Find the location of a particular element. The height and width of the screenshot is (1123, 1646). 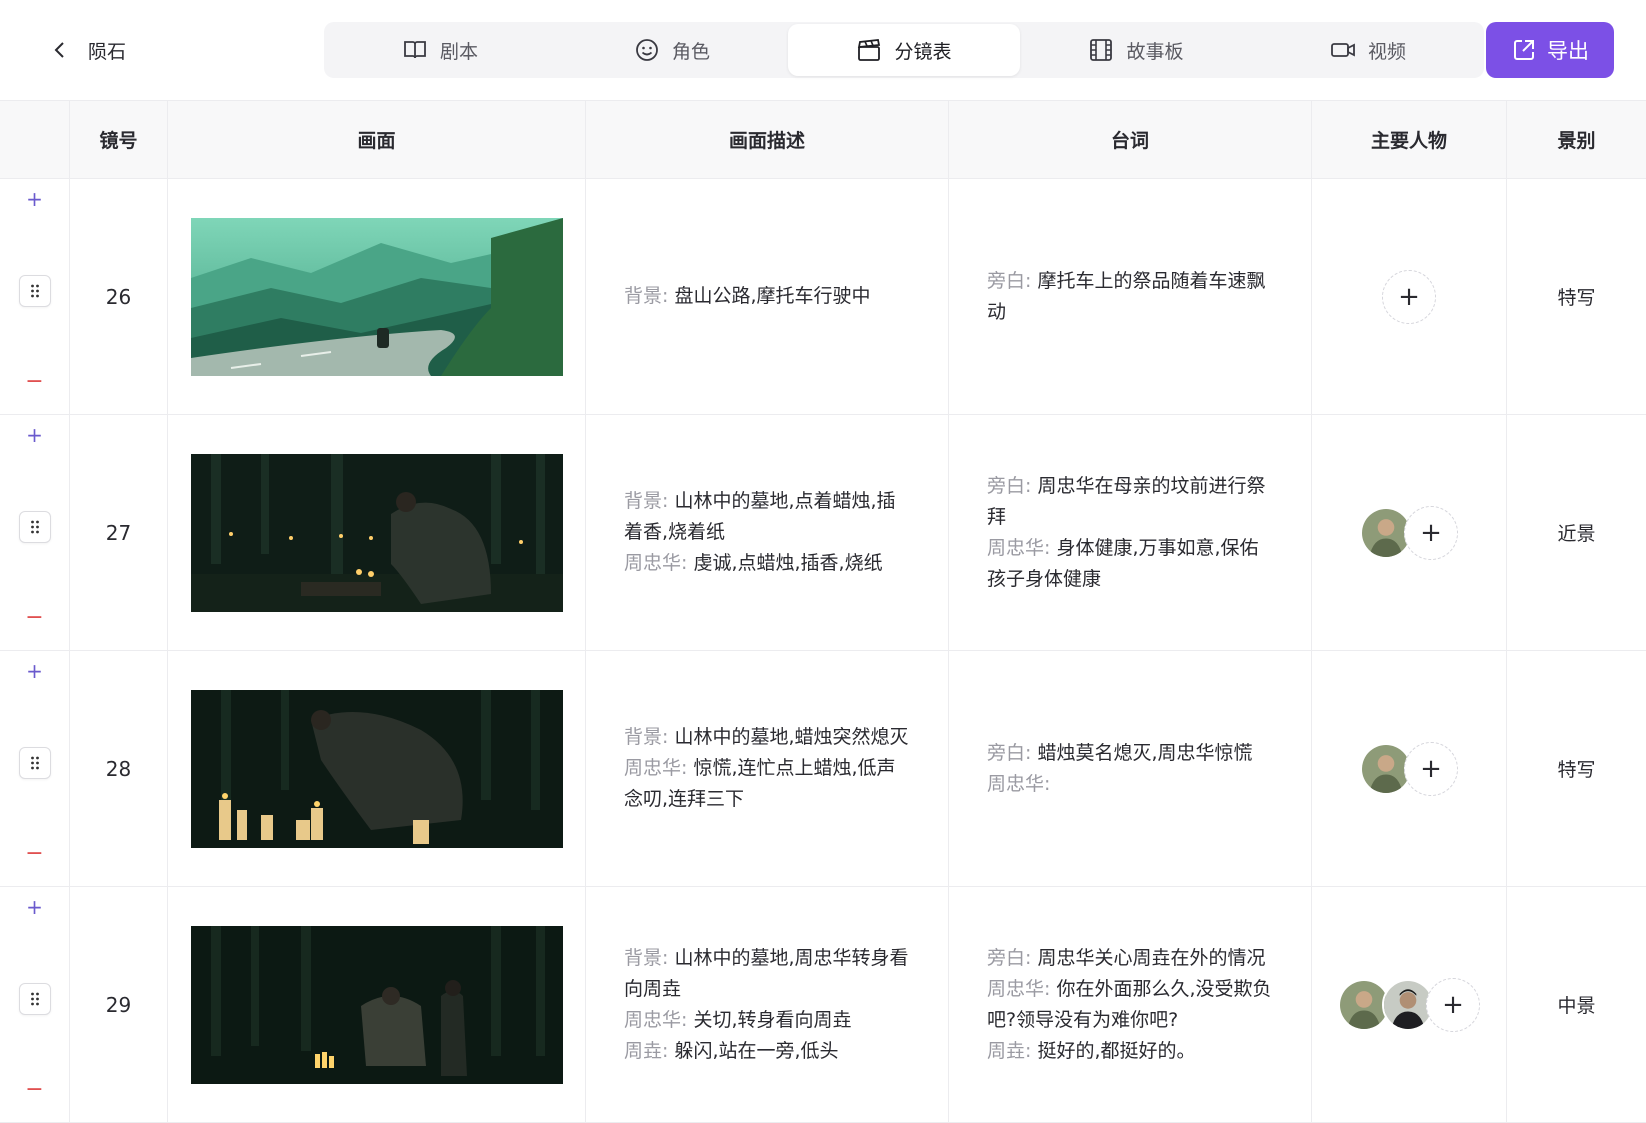

desc-text: 关切,转身看向周垚 is located at coordinates (772, 1019).